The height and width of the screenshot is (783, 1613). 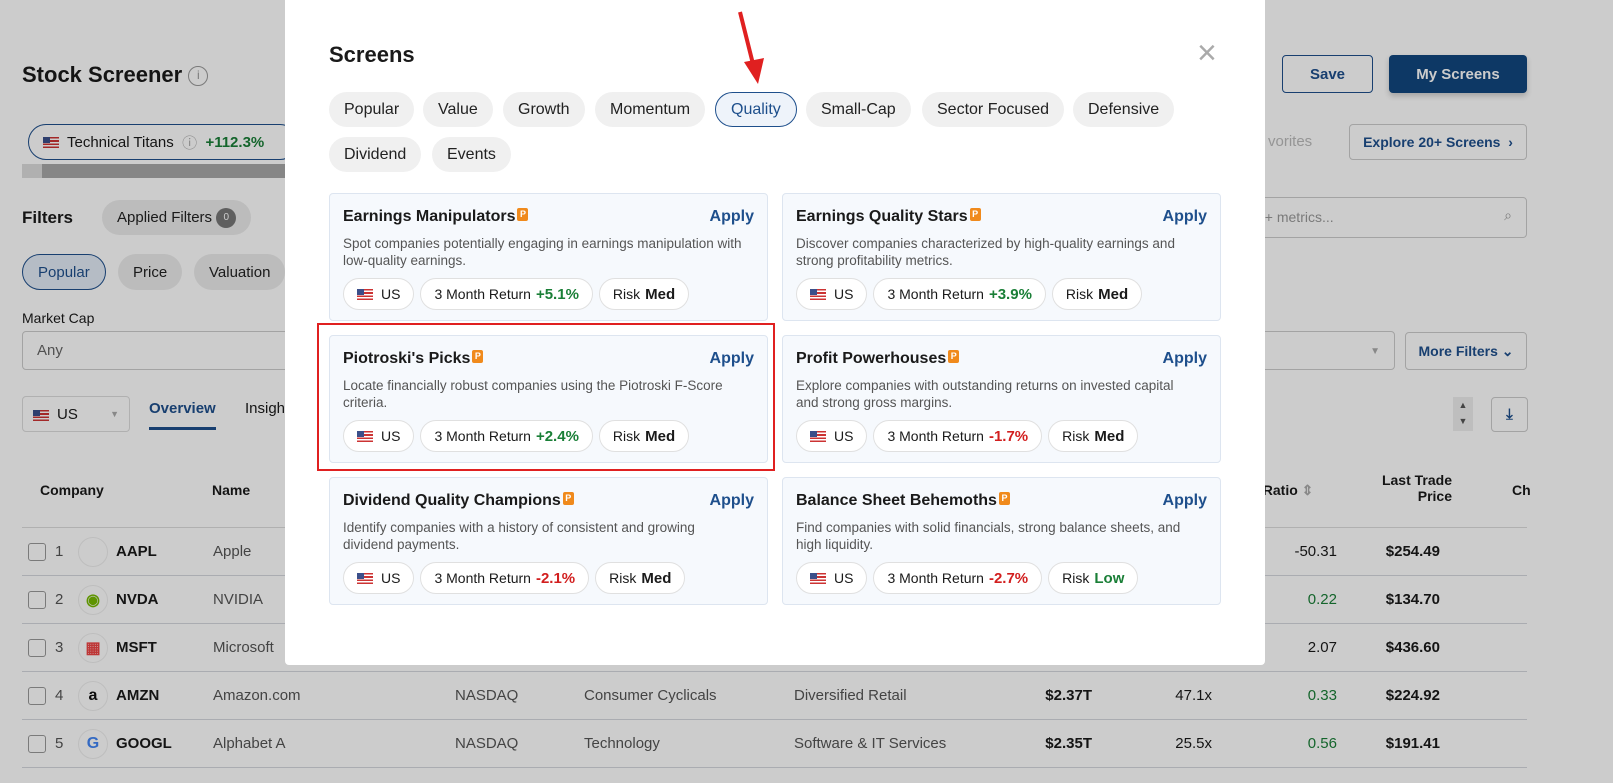 I want to click on return-chip: 3 Month Return -2.1%, so click(x=505, y=578).